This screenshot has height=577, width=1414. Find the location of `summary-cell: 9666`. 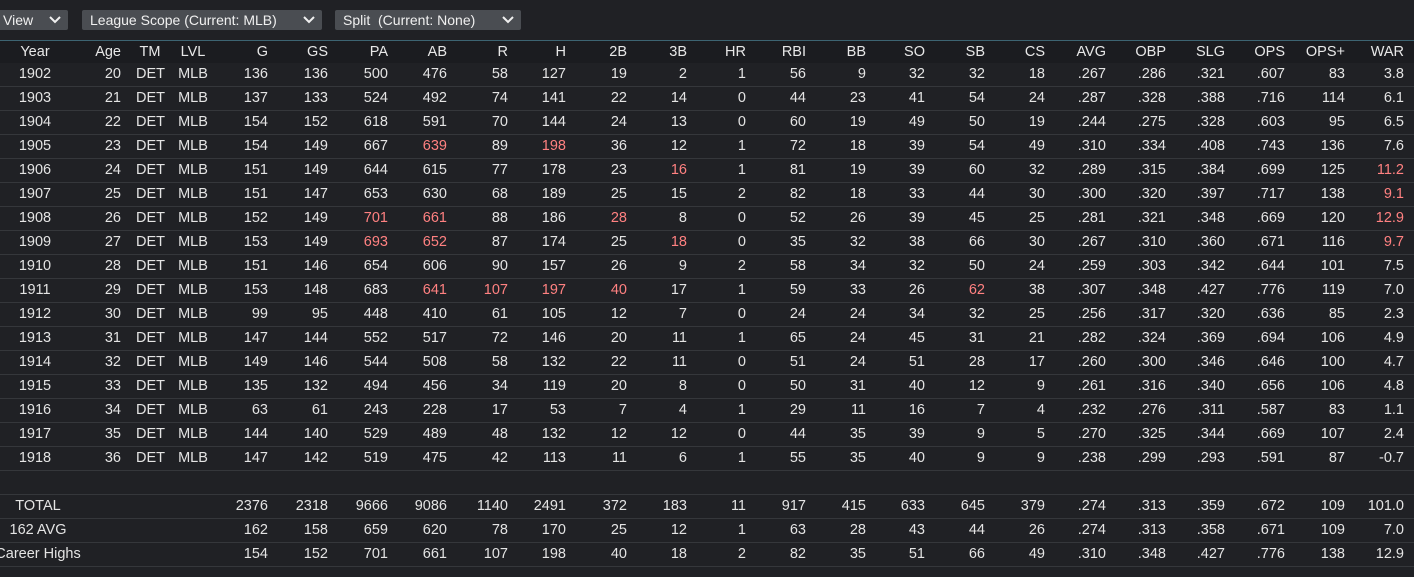

summary-cell: 9666 is located at coordinates (371, 506).